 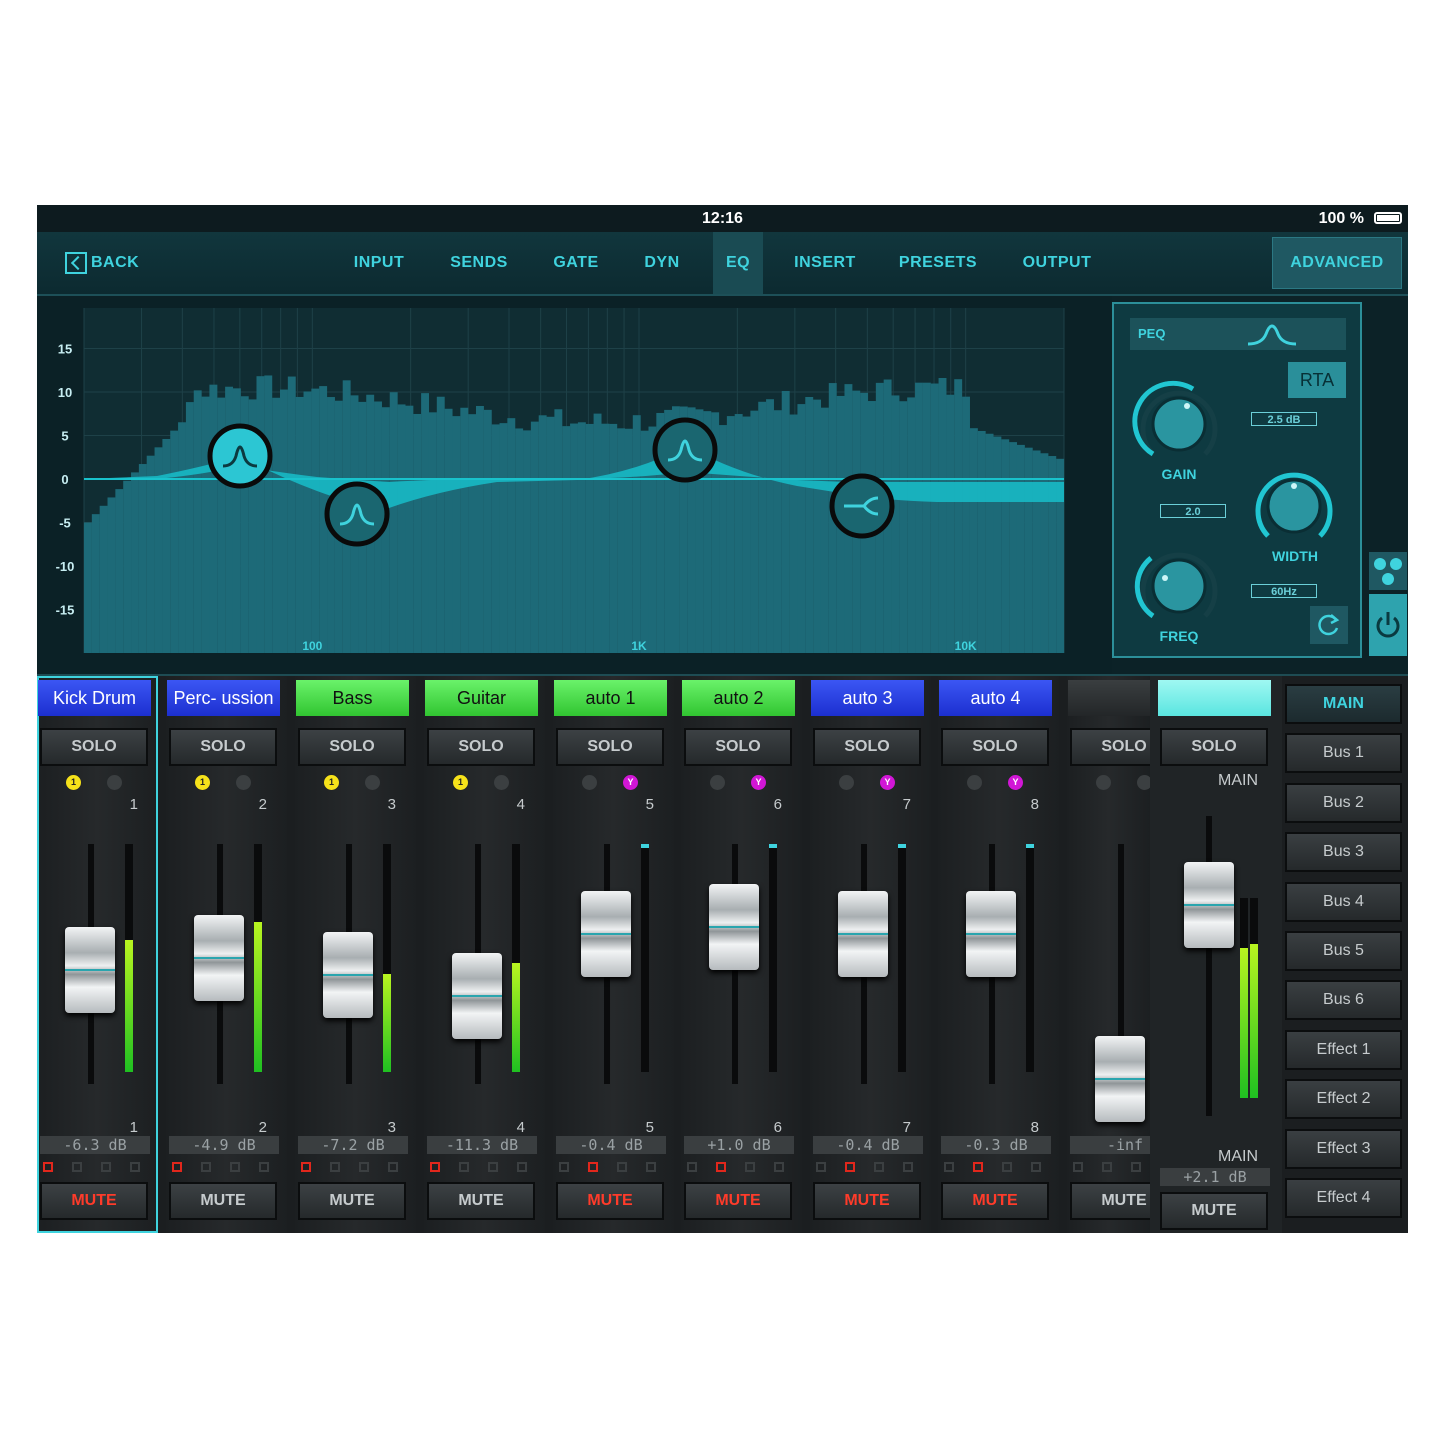 I want to click on channel-name: auto 2, so click(x=738, y=698).